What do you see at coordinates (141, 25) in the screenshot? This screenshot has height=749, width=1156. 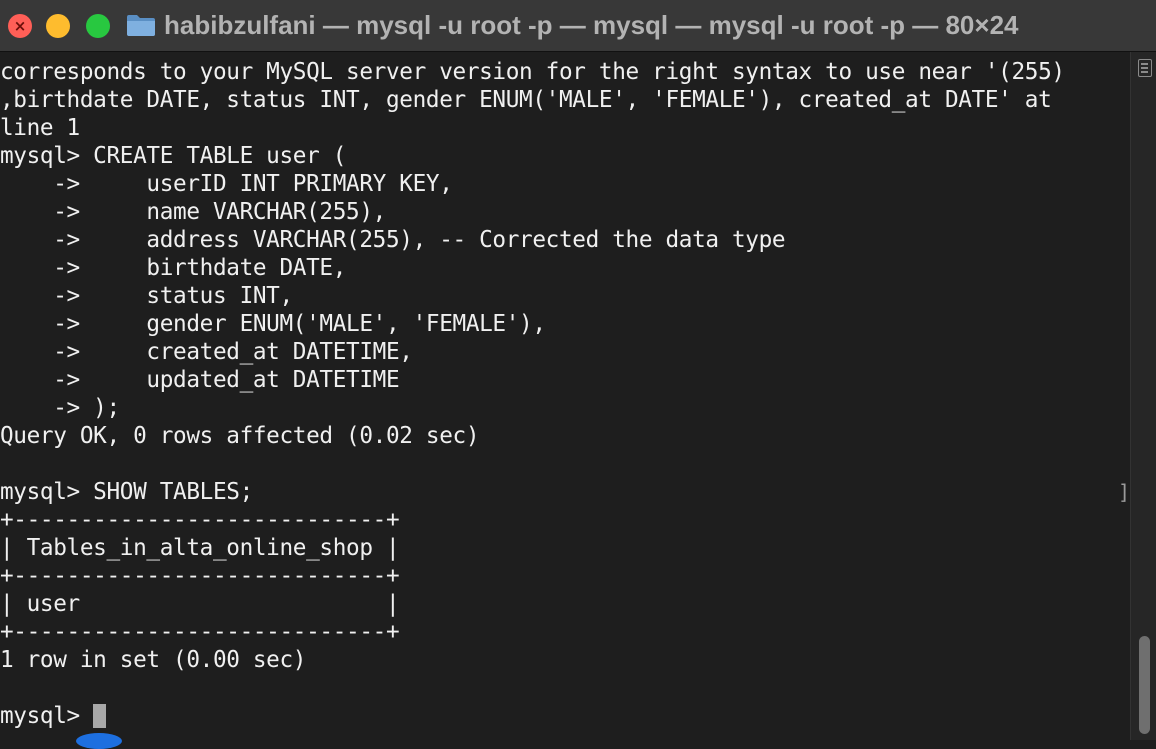 I see `folder-icon` at bounding box center [141, 25].